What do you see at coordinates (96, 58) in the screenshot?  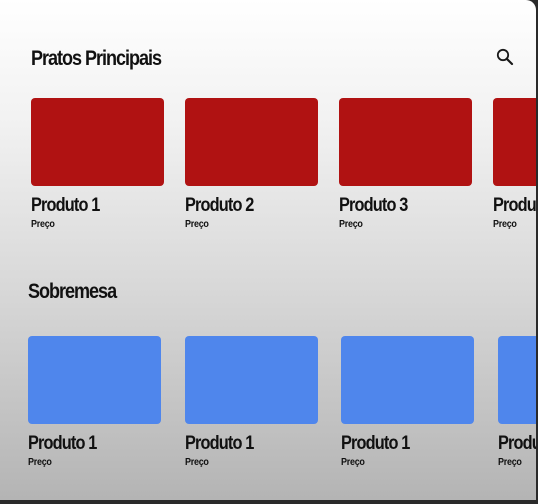 I see `section-title-pratos-principais: Pratos Principais` at bounding box center [96, 58].